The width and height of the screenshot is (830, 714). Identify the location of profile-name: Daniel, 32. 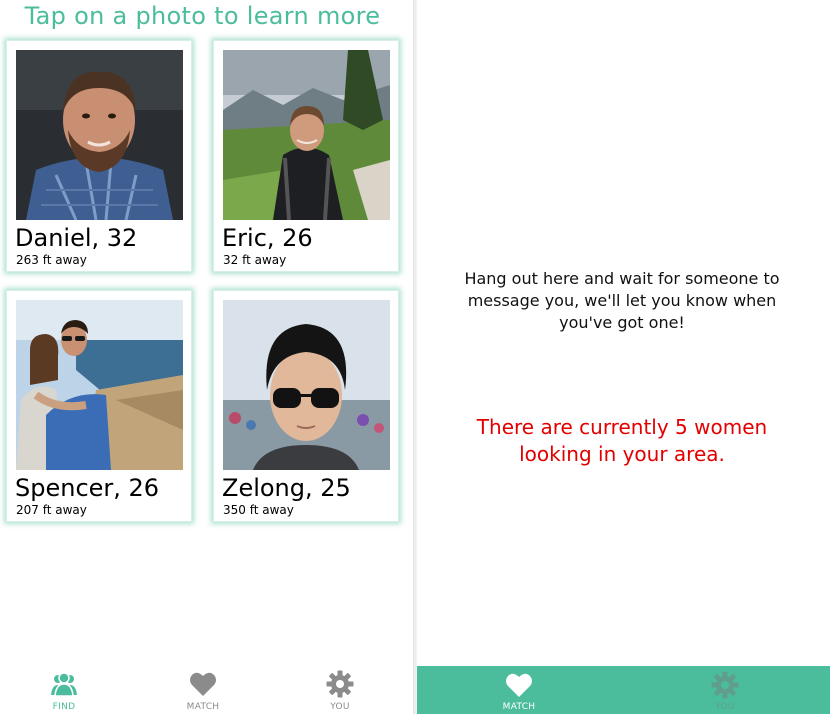
(76, 238).